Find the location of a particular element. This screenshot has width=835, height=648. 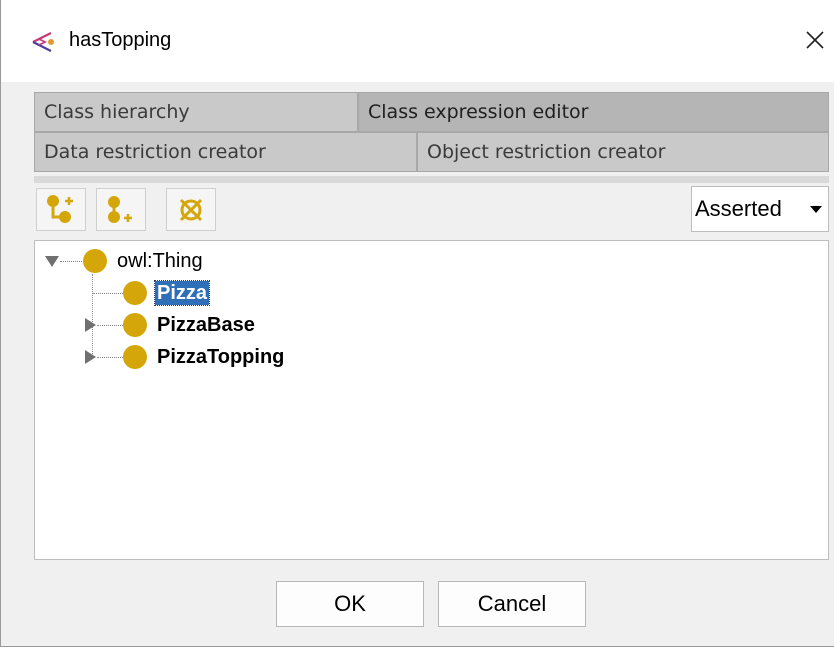

tab-content-separator is located at coordinates (431, 179).